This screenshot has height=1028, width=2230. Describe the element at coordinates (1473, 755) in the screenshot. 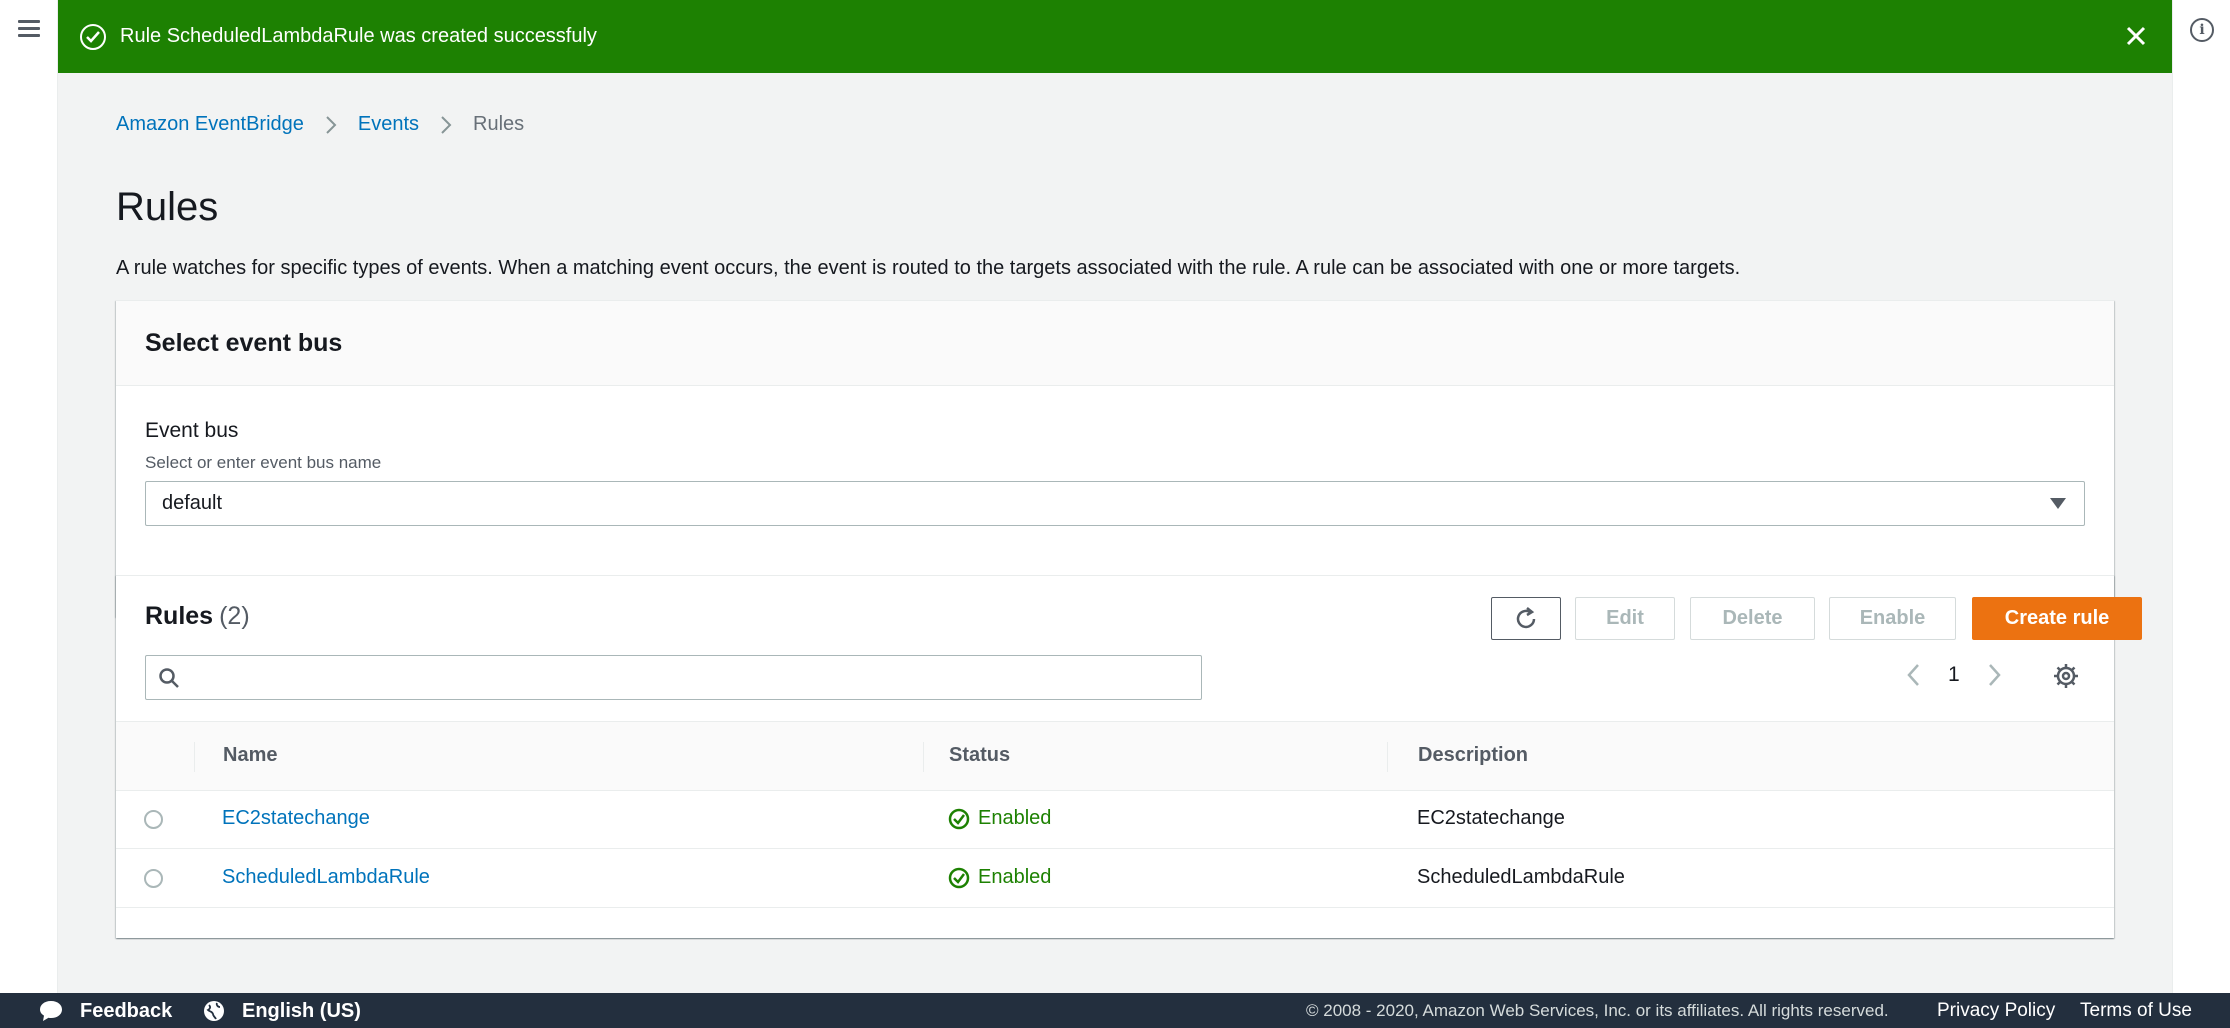

I see `column-header-description: Description` at that location.